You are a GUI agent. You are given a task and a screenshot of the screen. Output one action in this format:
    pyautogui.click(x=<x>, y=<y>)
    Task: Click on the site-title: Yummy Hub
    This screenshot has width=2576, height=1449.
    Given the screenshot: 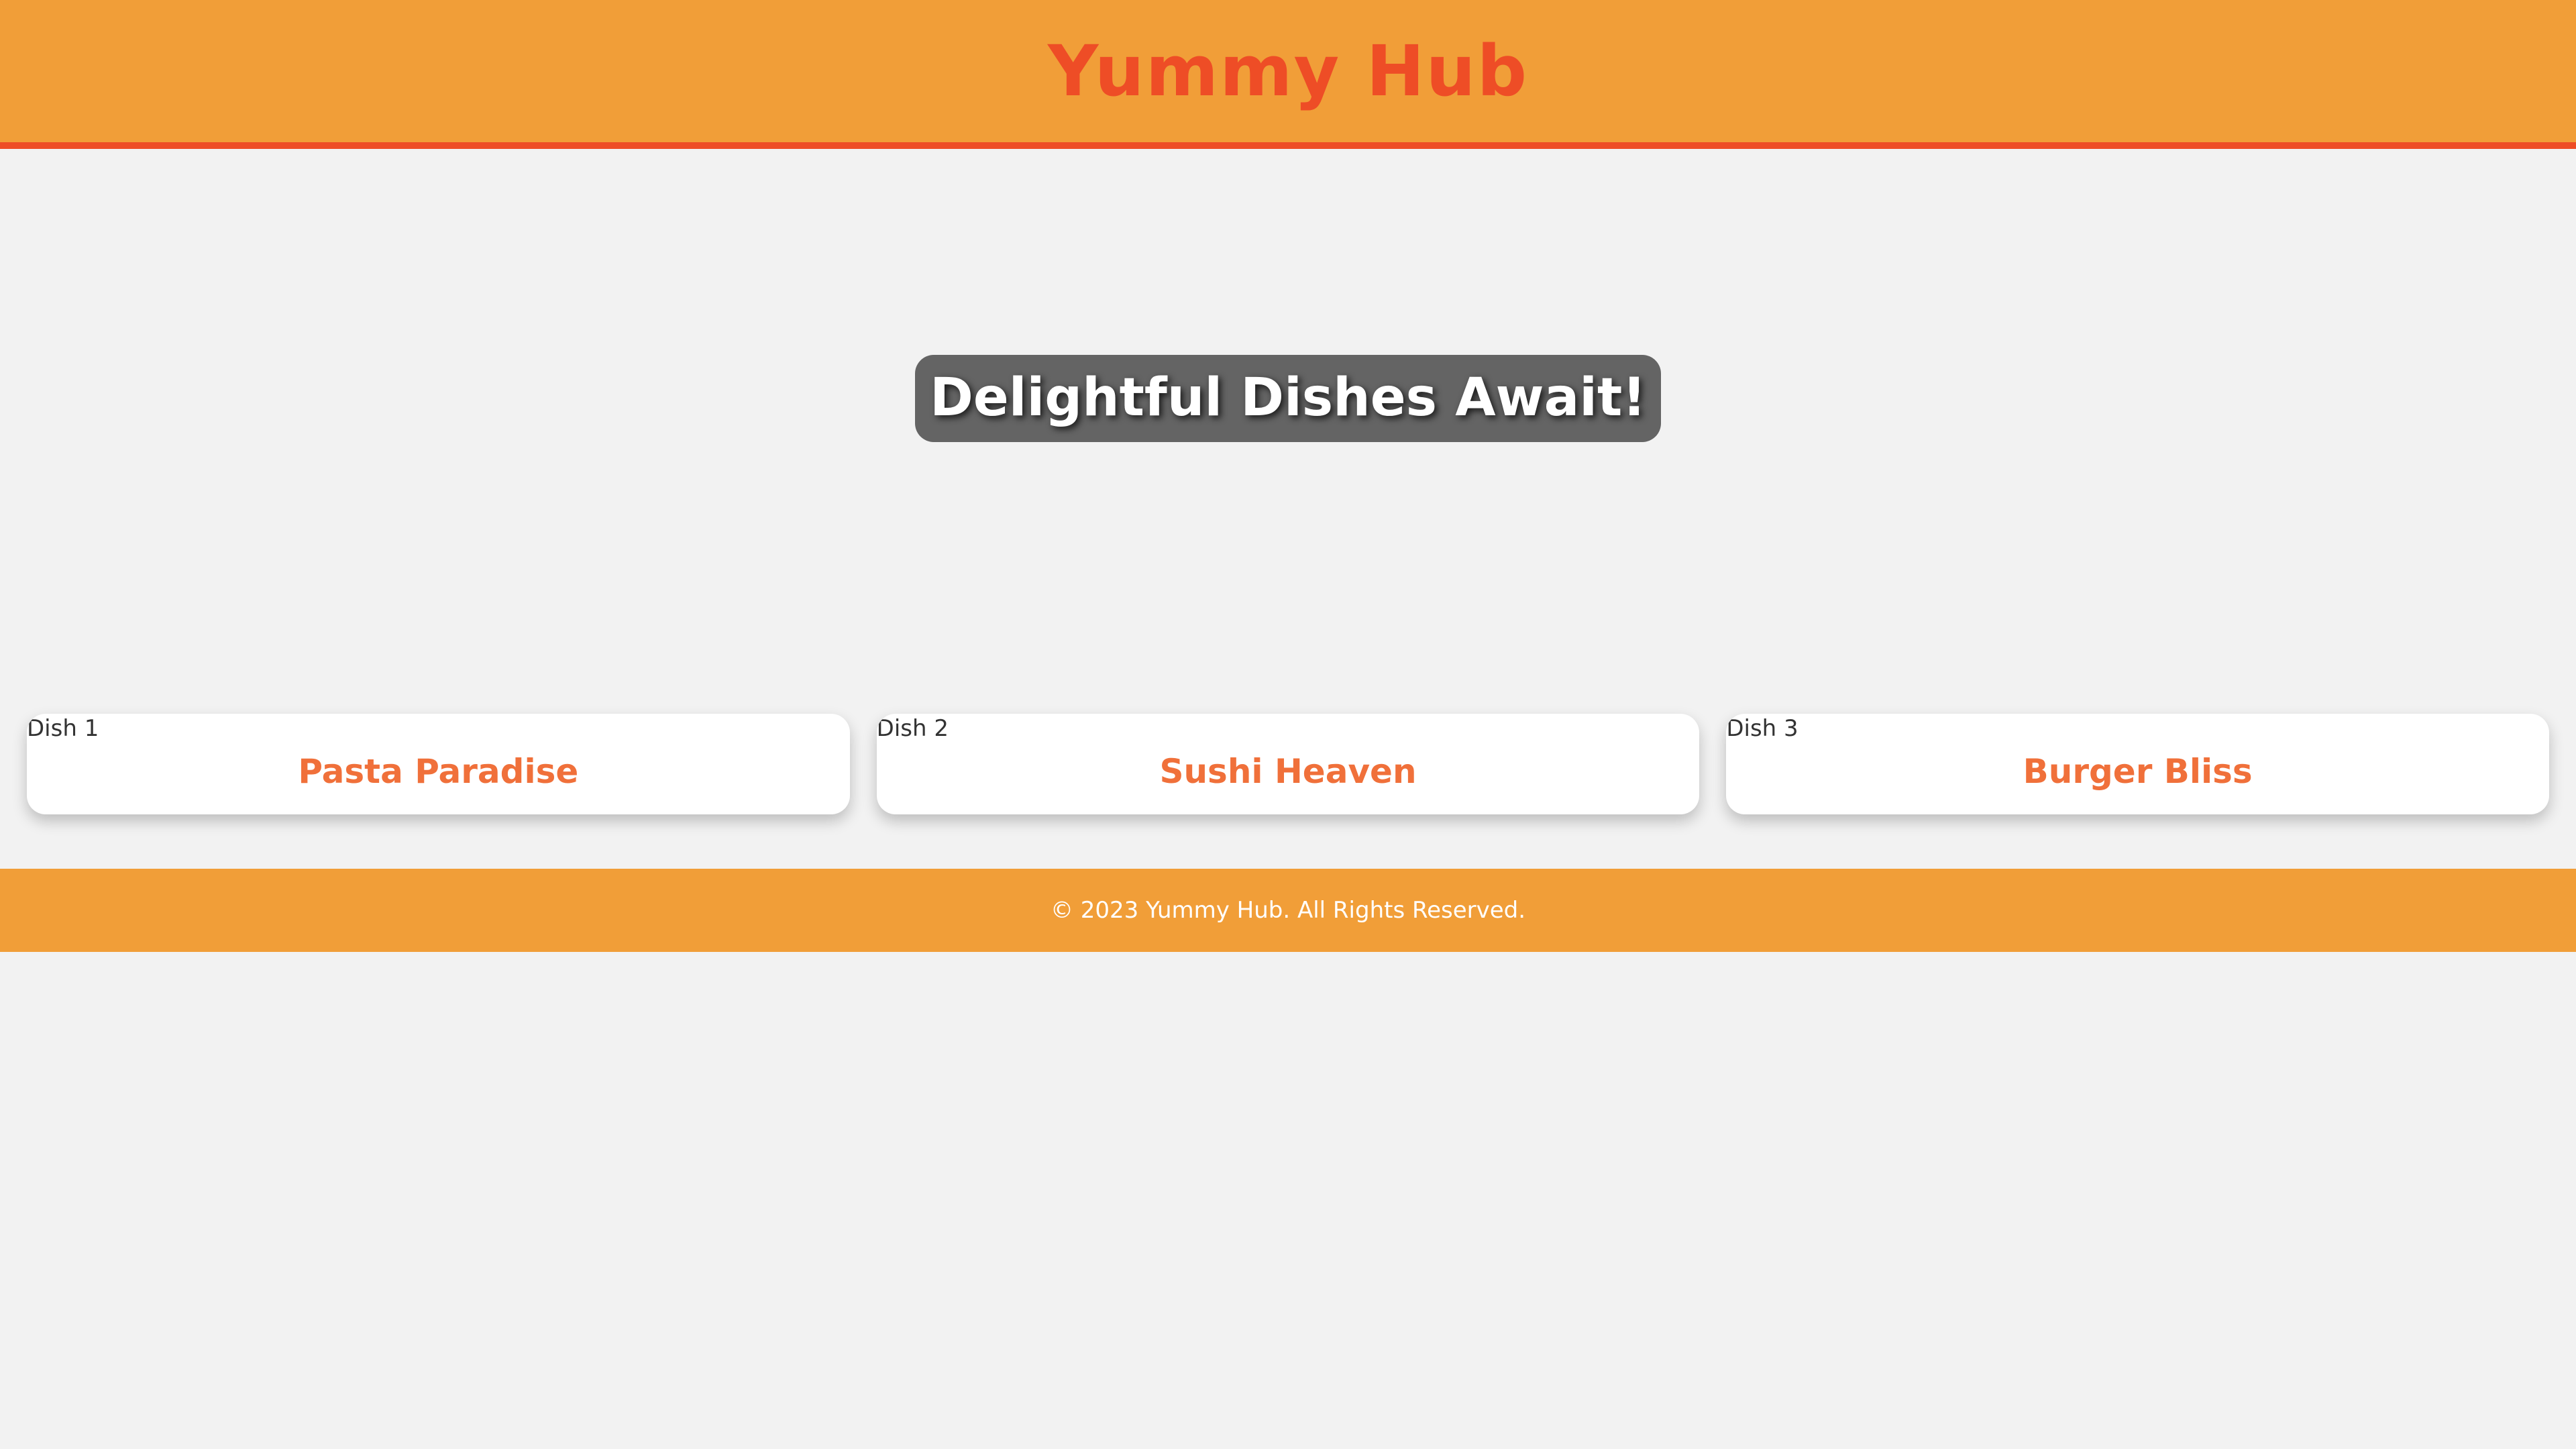 What is the action you would take?
    pyautogui.click(x=1288, y=71)
    